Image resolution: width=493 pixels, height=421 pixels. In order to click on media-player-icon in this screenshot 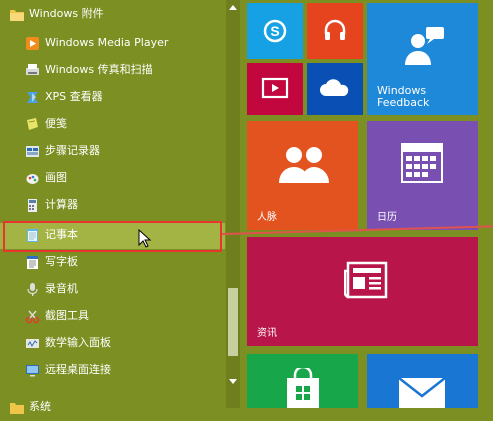, I will do `click(32, 43)`.